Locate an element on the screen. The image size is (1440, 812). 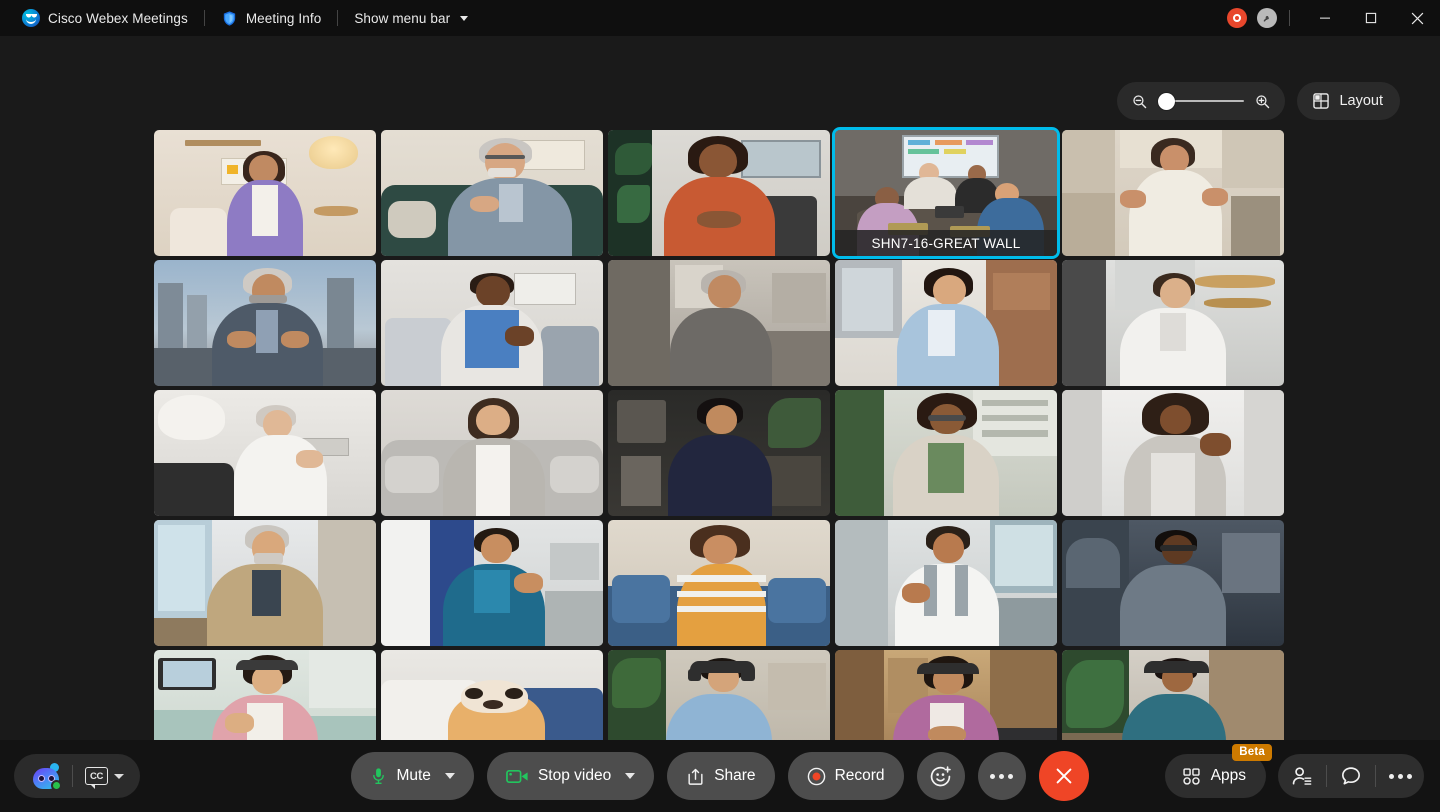
chat-bubble-icon is located at coordinates (1351, 776).